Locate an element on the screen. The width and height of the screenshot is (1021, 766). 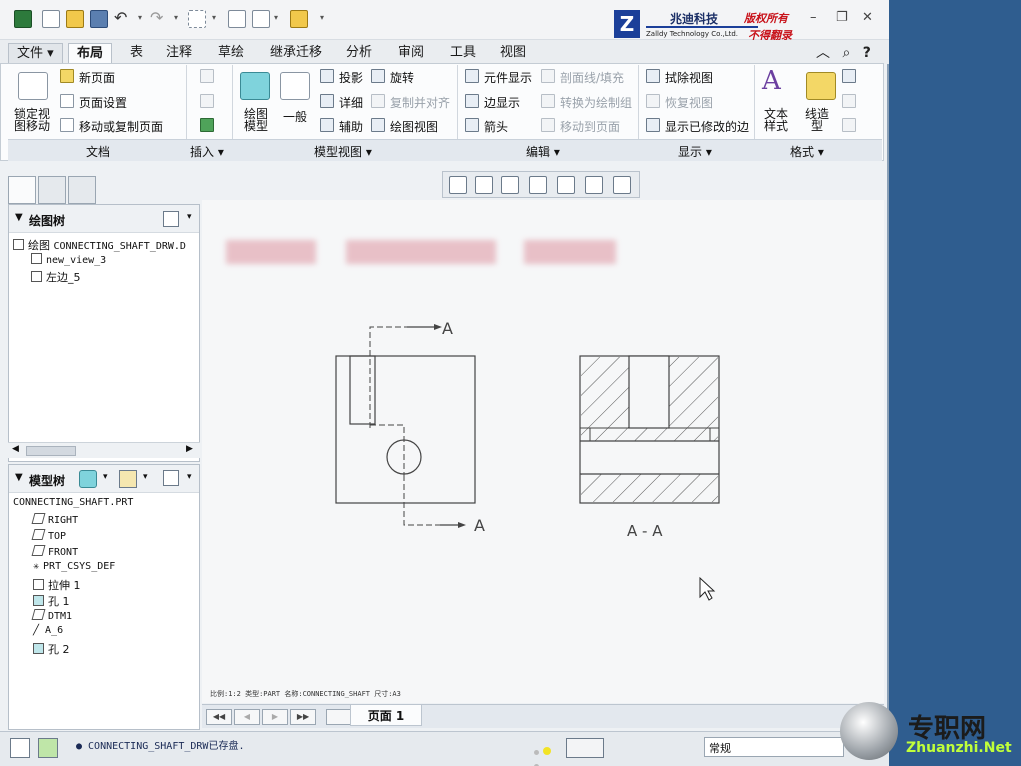
undo-icon: ↶ is located at coordinates (120, 17).